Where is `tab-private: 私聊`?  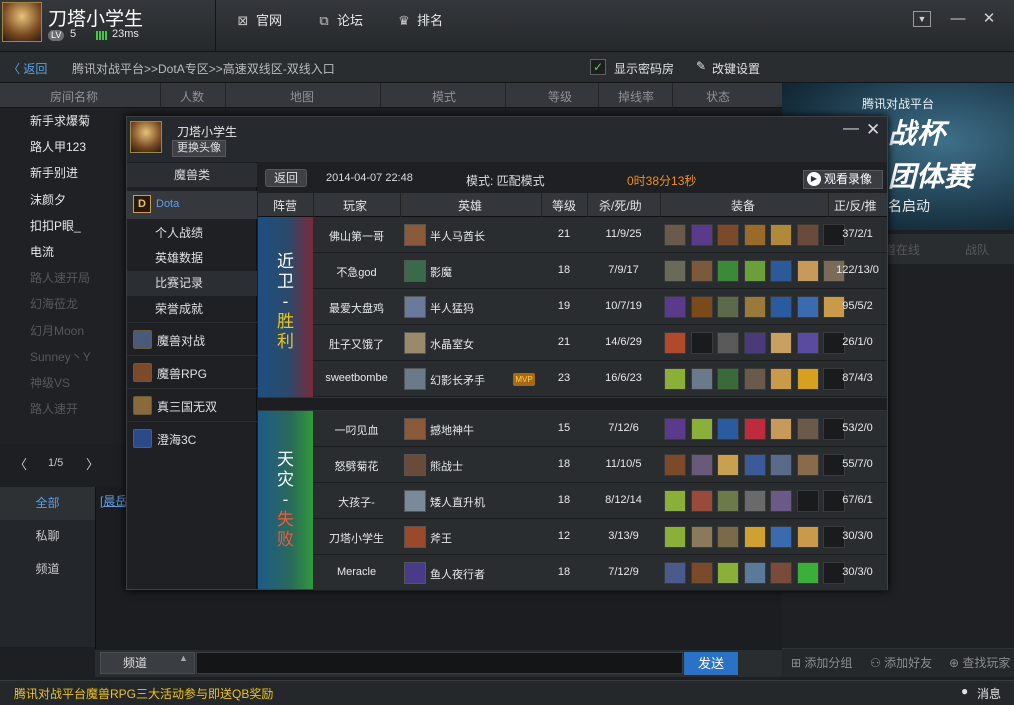
tab-private: 私聊 is located at coordinates (47, 536).